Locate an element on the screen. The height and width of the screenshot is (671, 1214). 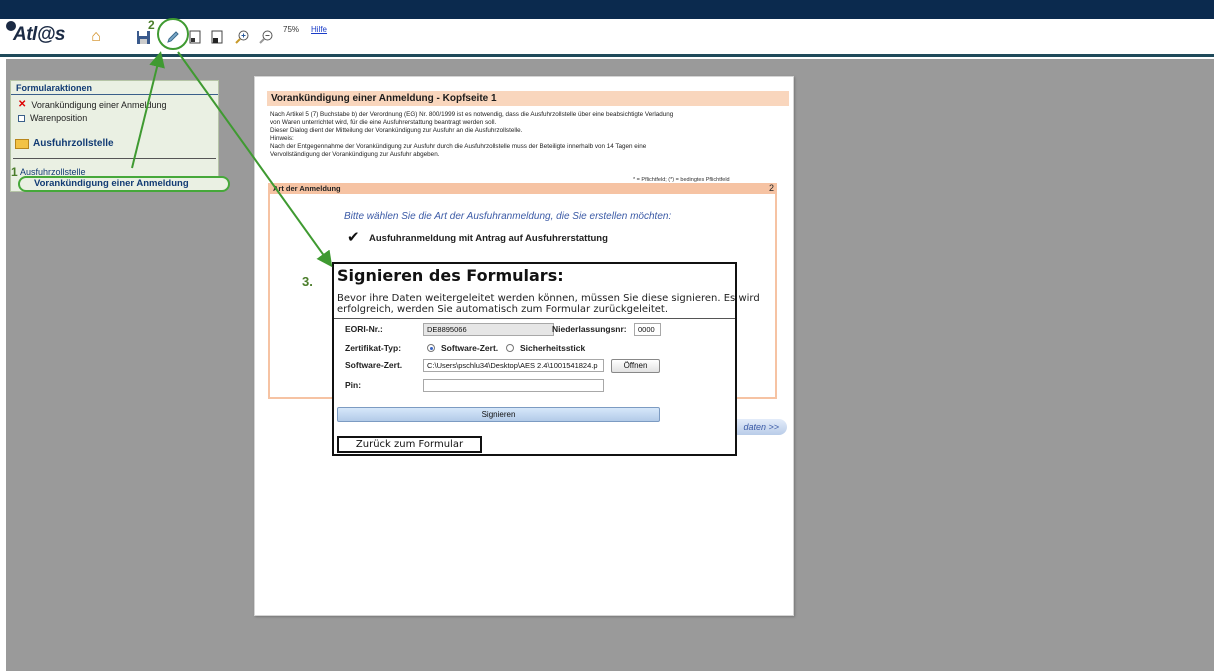
intro-line: Hinweis: is located at coordinates (282, 138).